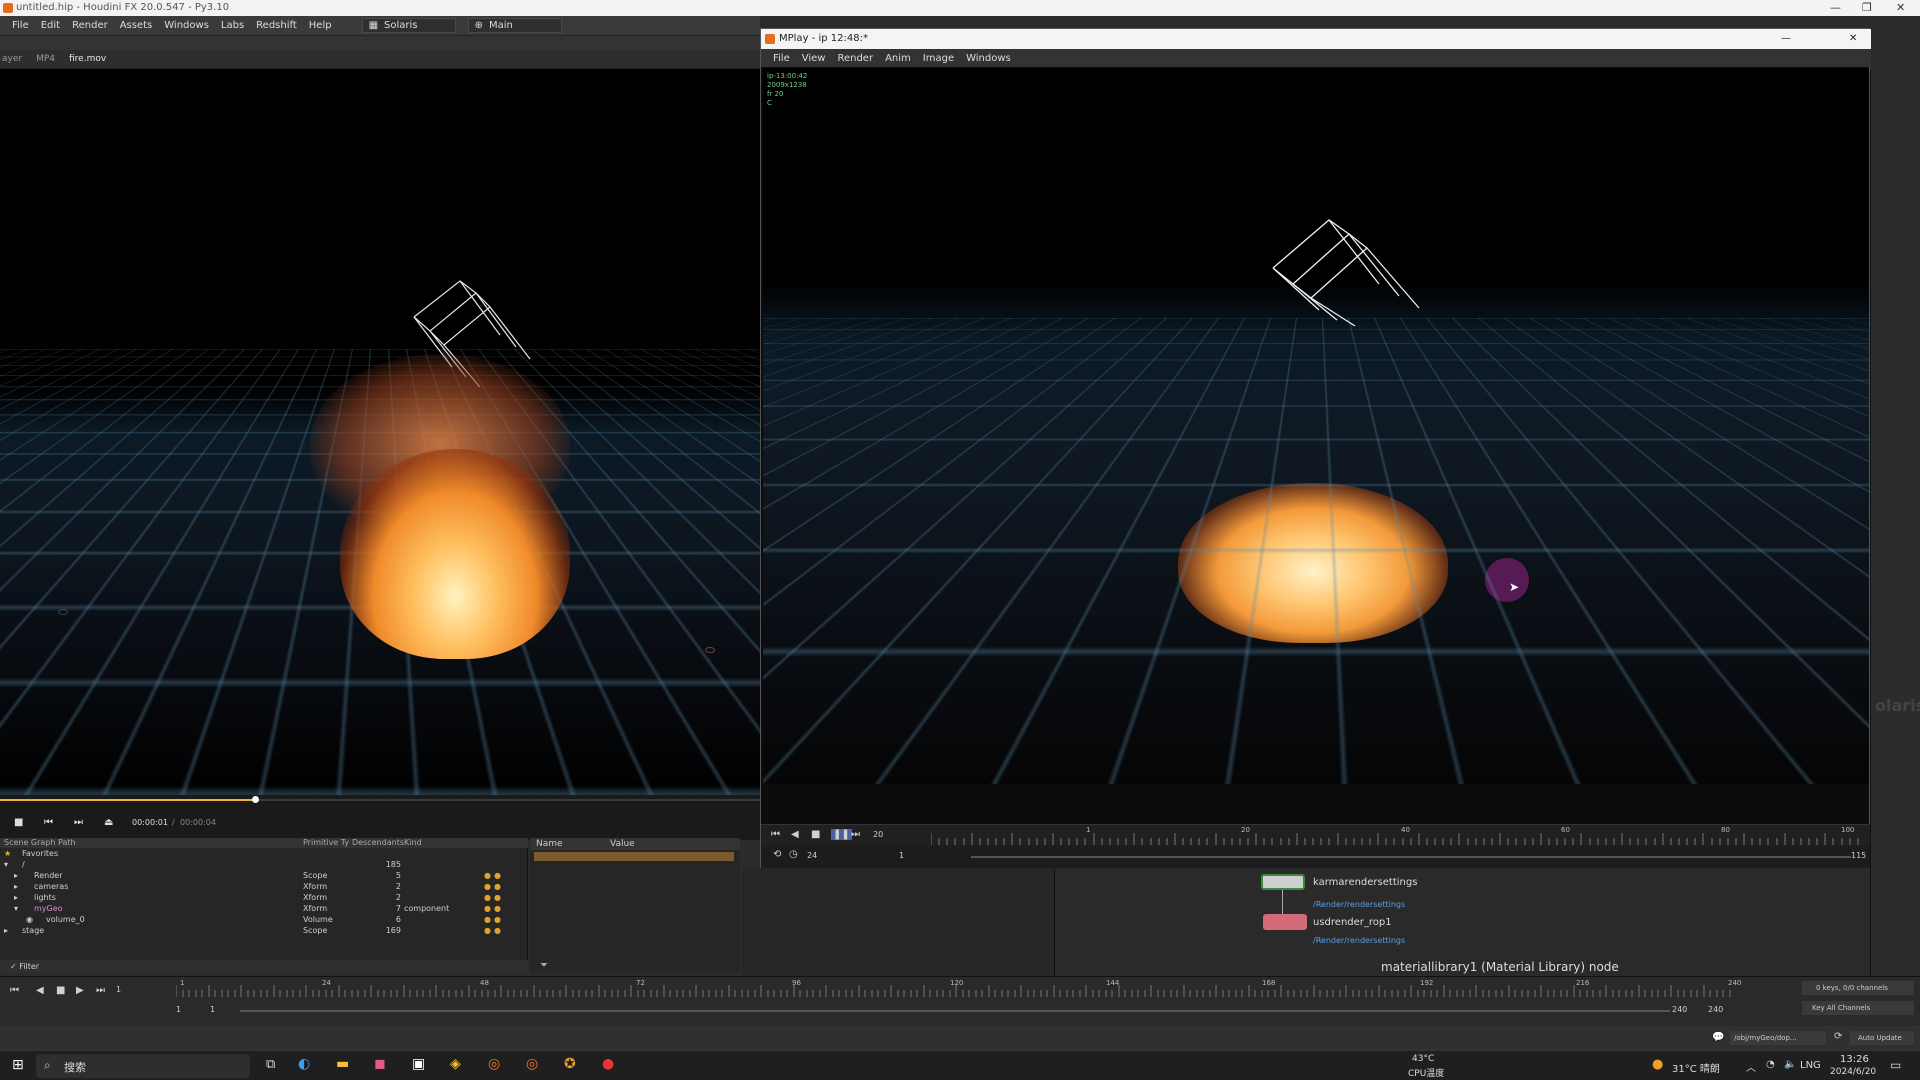 This screenshot has width=1920, height=1080. What do you see at coordinates (108, 822) in the screenshot?
I see `eject-icon: ⏏` at bounding box center [108, 822].